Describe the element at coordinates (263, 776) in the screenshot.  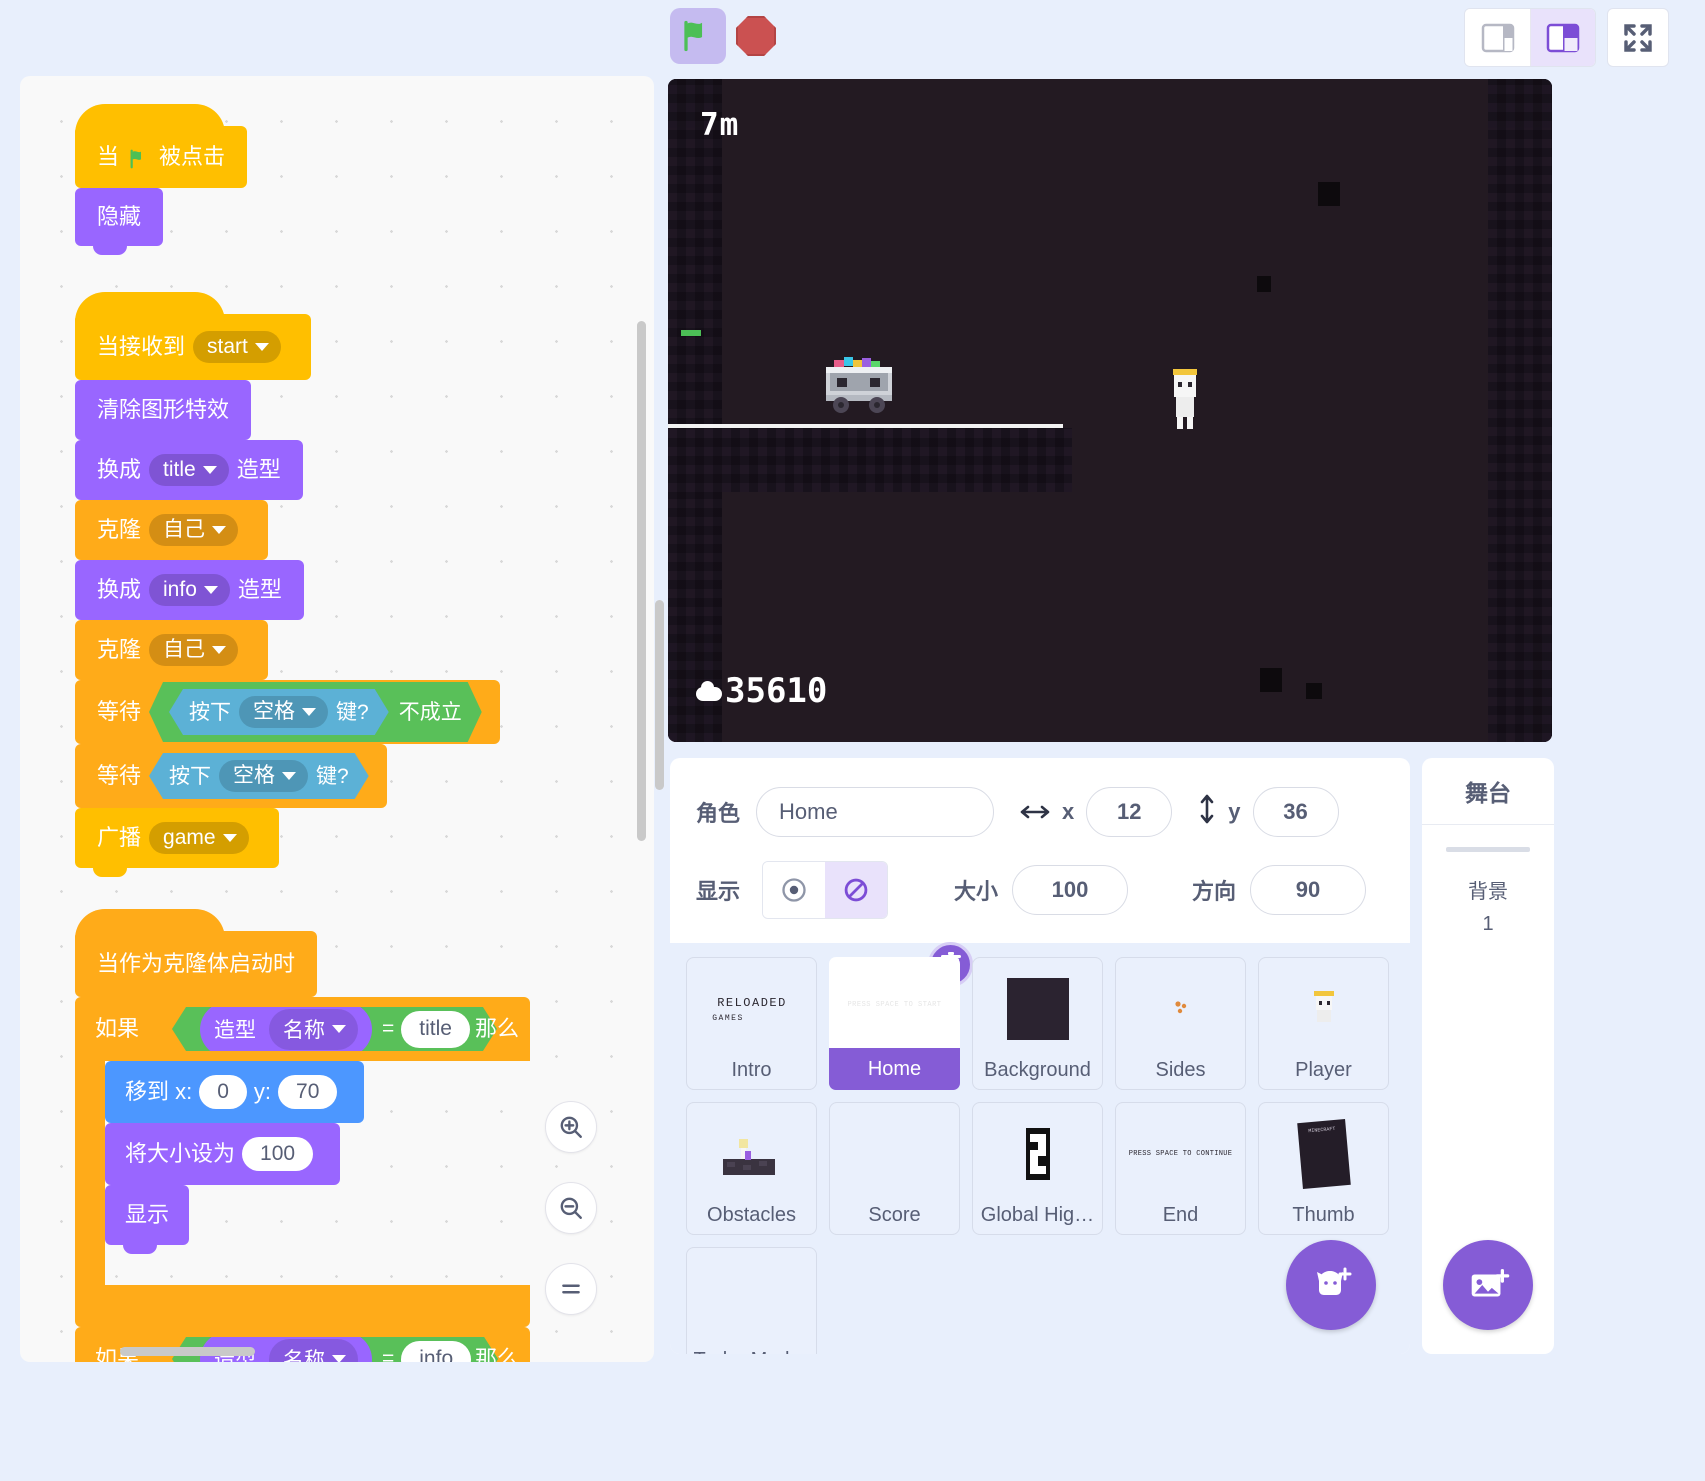
I see `dropdown-key-2: 空格` at that location.